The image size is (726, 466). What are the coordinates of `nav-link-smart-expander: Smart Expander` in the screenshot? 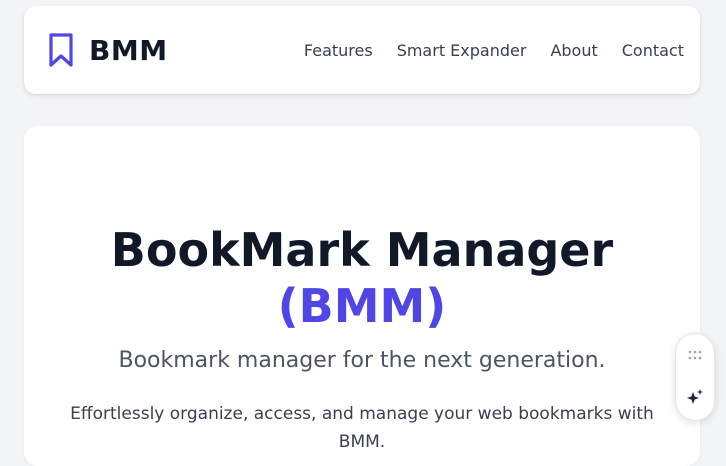 It's located at (462, 50).